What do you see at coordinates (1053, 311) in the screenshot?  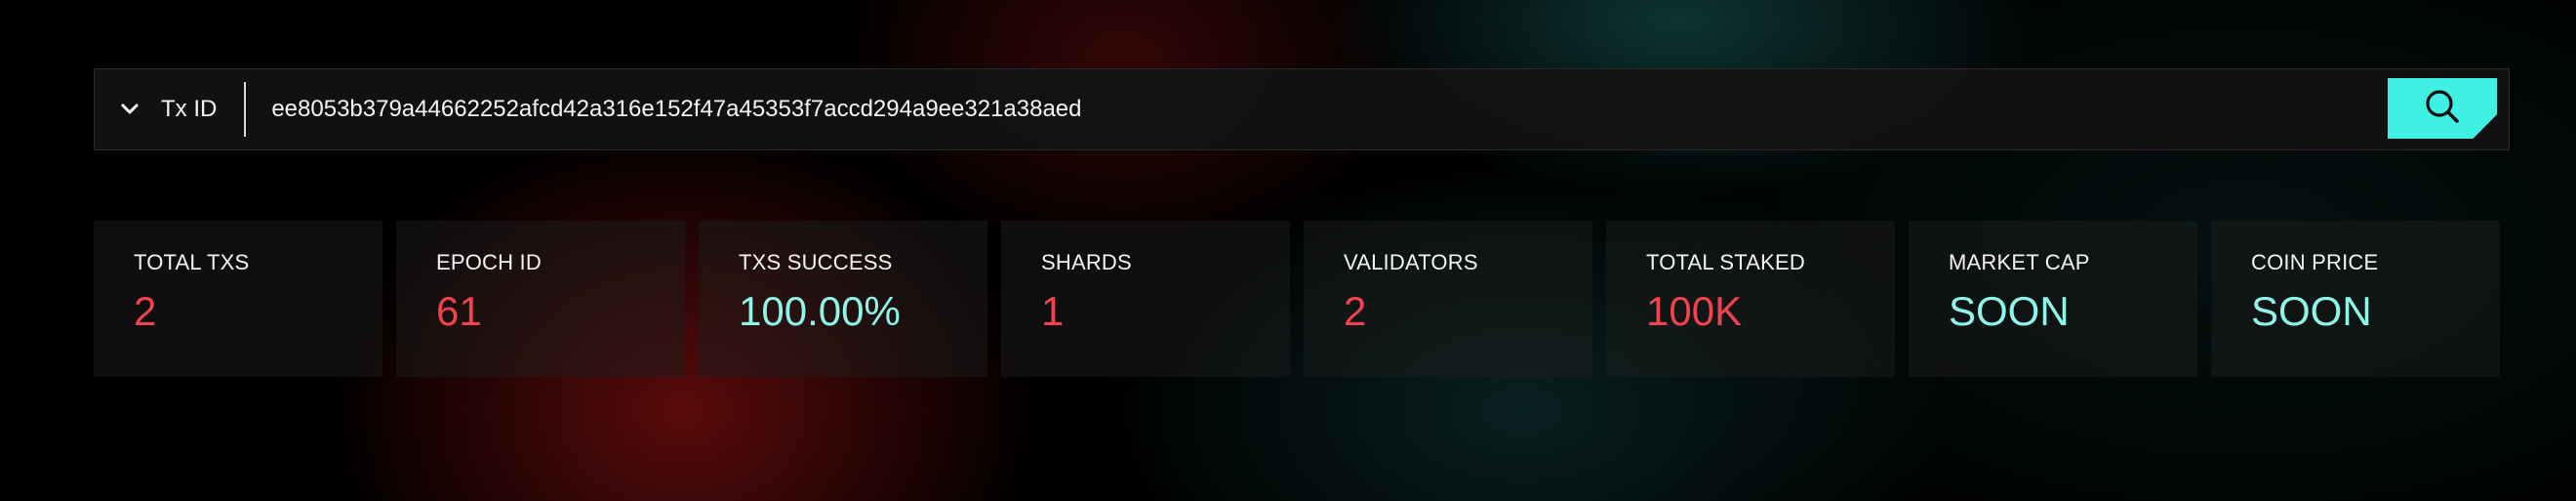 I see `stat-value: 1` at bounding box center [1053, 311].